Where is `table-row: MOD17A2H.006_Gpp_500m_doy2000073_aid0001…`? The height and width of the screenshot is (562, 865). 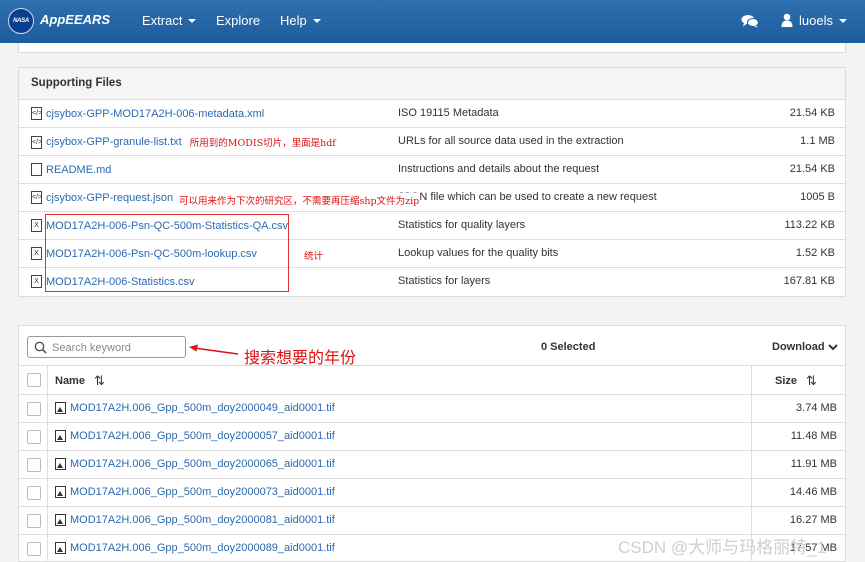
table-row: MOD17A2H.006_Gpp_500m_doy2000073_aid0001… is located at coordinates (432, 493).